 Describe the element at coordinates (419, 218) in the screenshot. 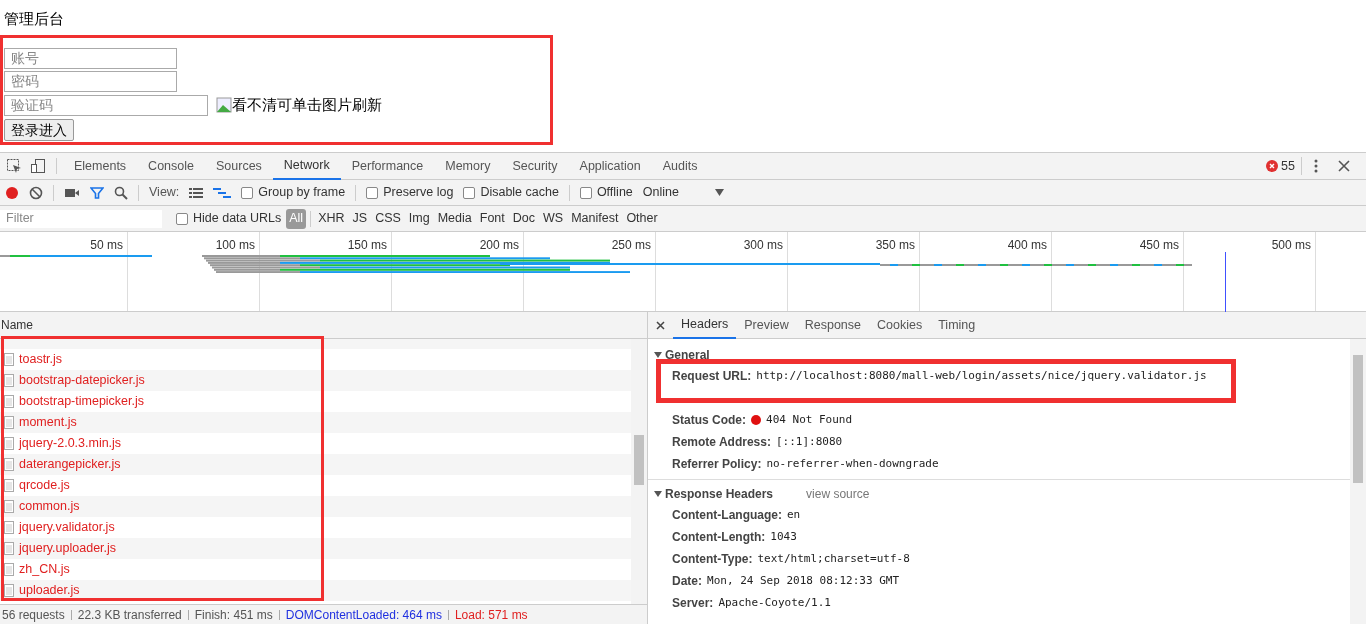

I see `type-filter: Img` at that location.